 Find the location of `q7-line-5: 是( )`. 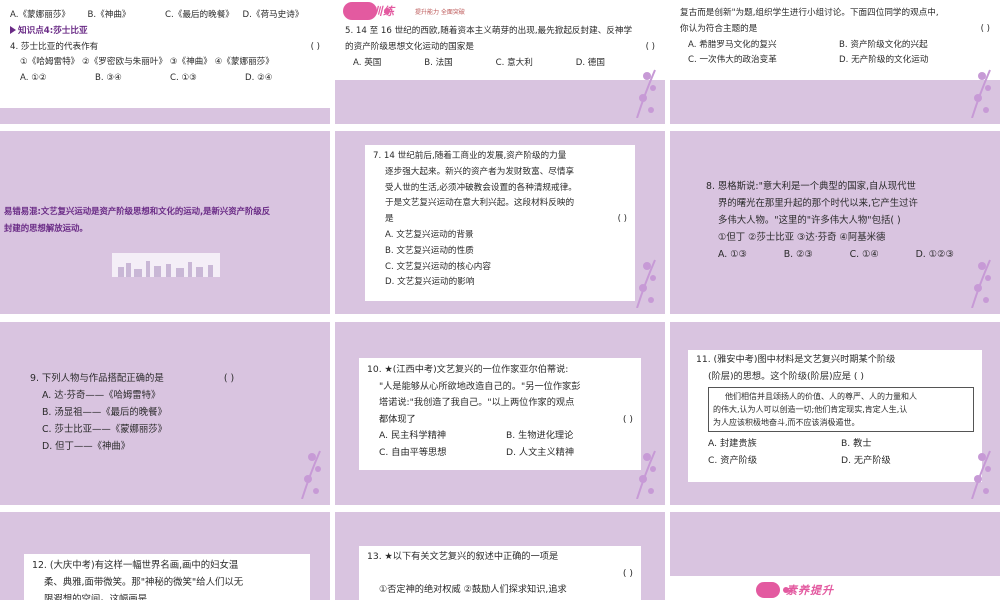

q7-line-5: 是( ) is located at coordinates (506, 219).